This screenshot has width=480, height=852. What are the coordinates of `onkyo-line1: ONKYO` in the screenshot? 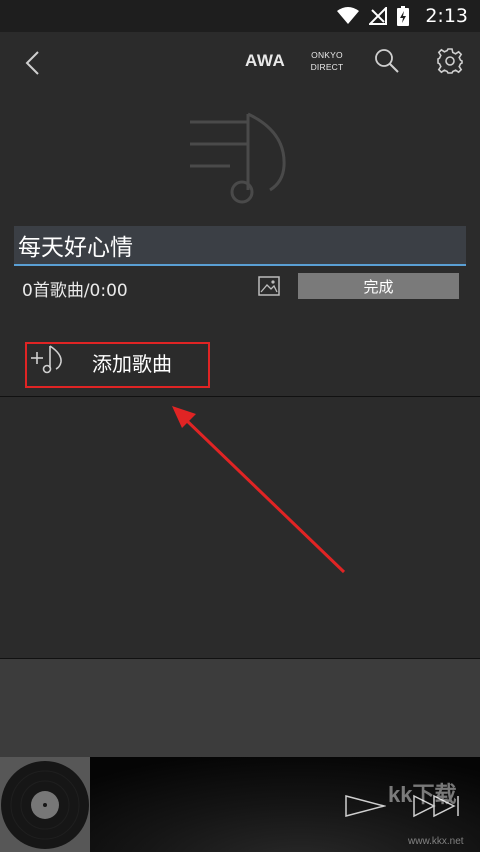 It's located at (327, 55).